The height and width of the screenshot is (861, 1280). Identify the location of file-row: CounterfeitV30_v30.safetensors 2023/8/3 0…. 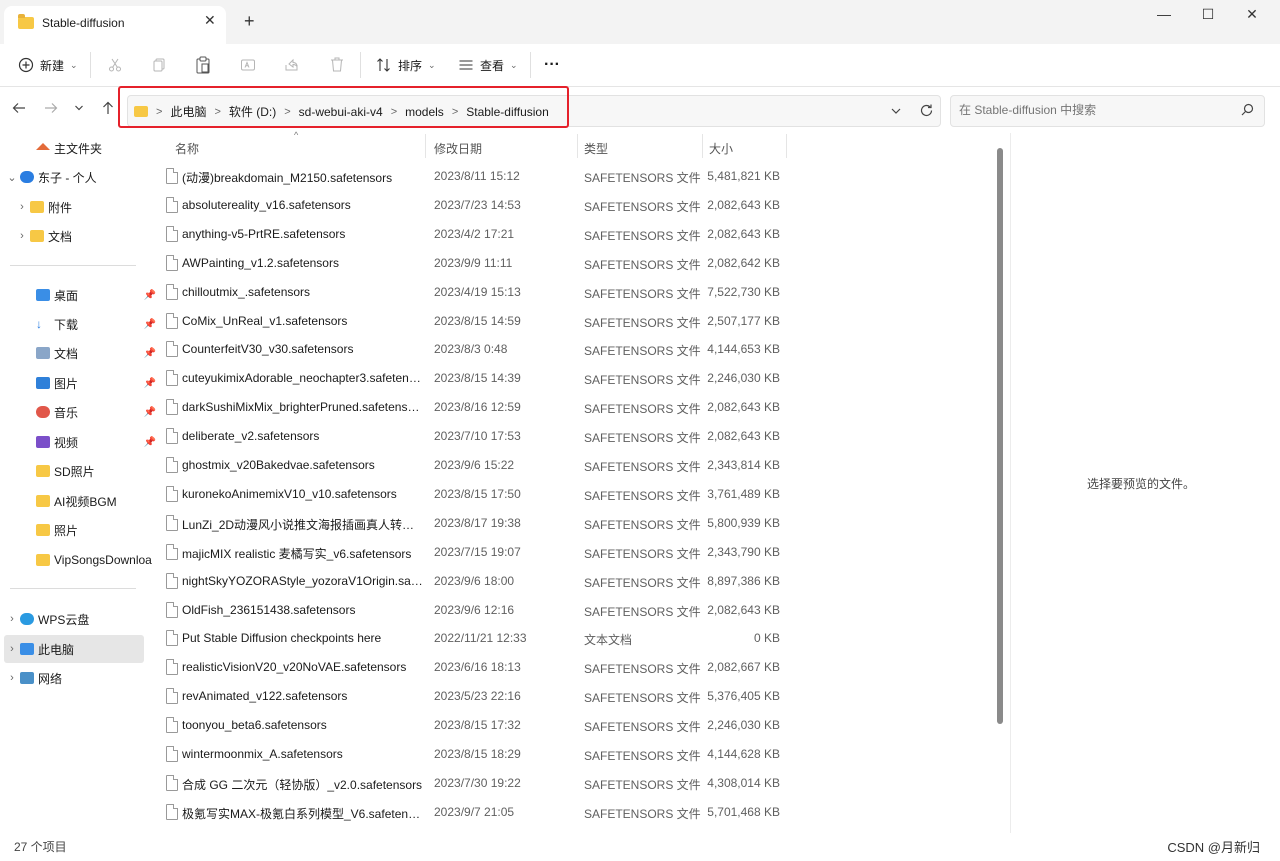
(471, 349).